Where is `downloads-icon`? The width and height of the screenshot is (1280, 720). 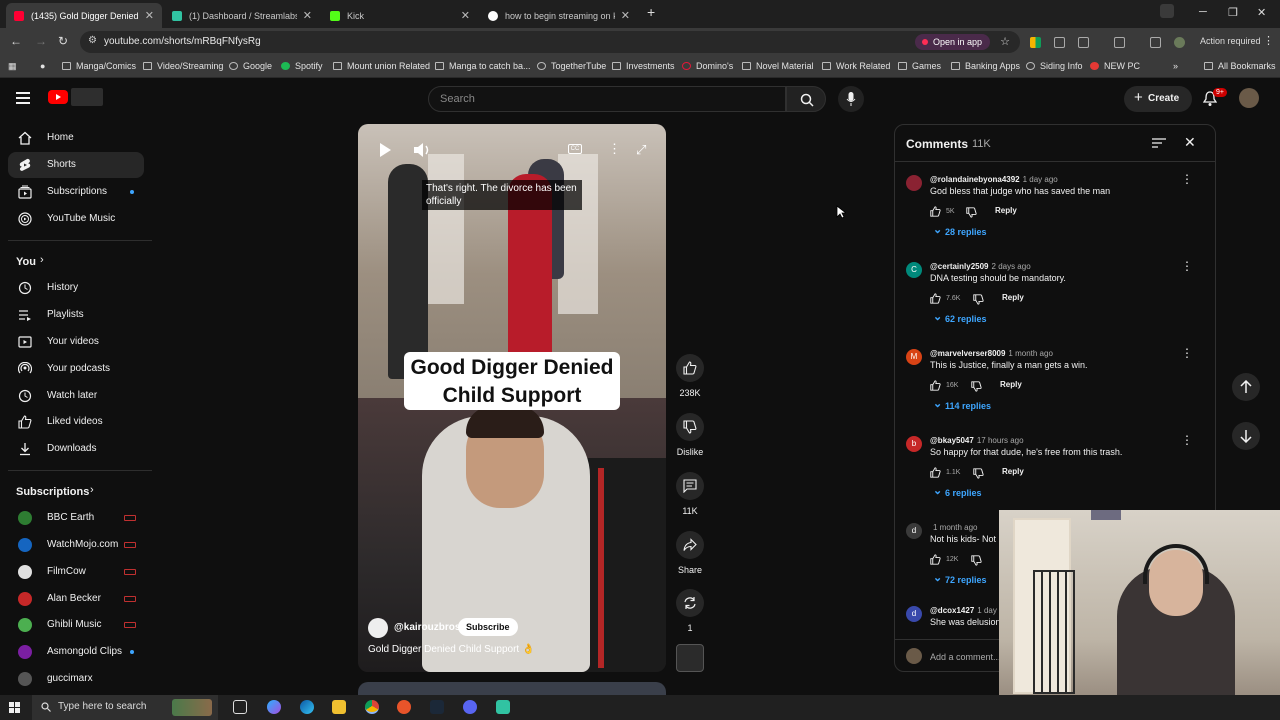
downloads-icon is located at coordinates (1155, 42).